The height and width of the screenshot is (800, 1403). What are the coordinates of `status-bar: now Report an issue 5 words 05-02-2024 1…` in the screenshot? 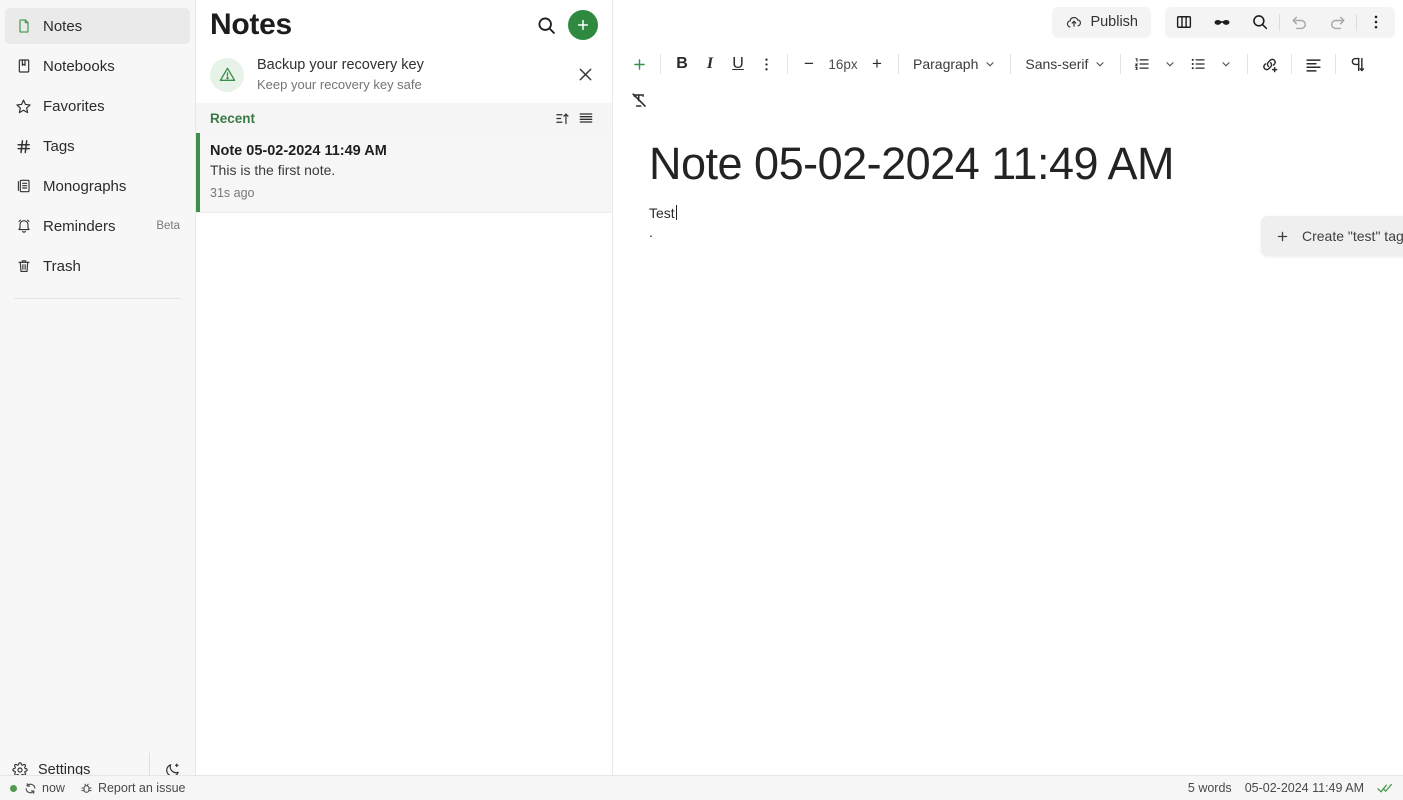 It's located at (701, 787).